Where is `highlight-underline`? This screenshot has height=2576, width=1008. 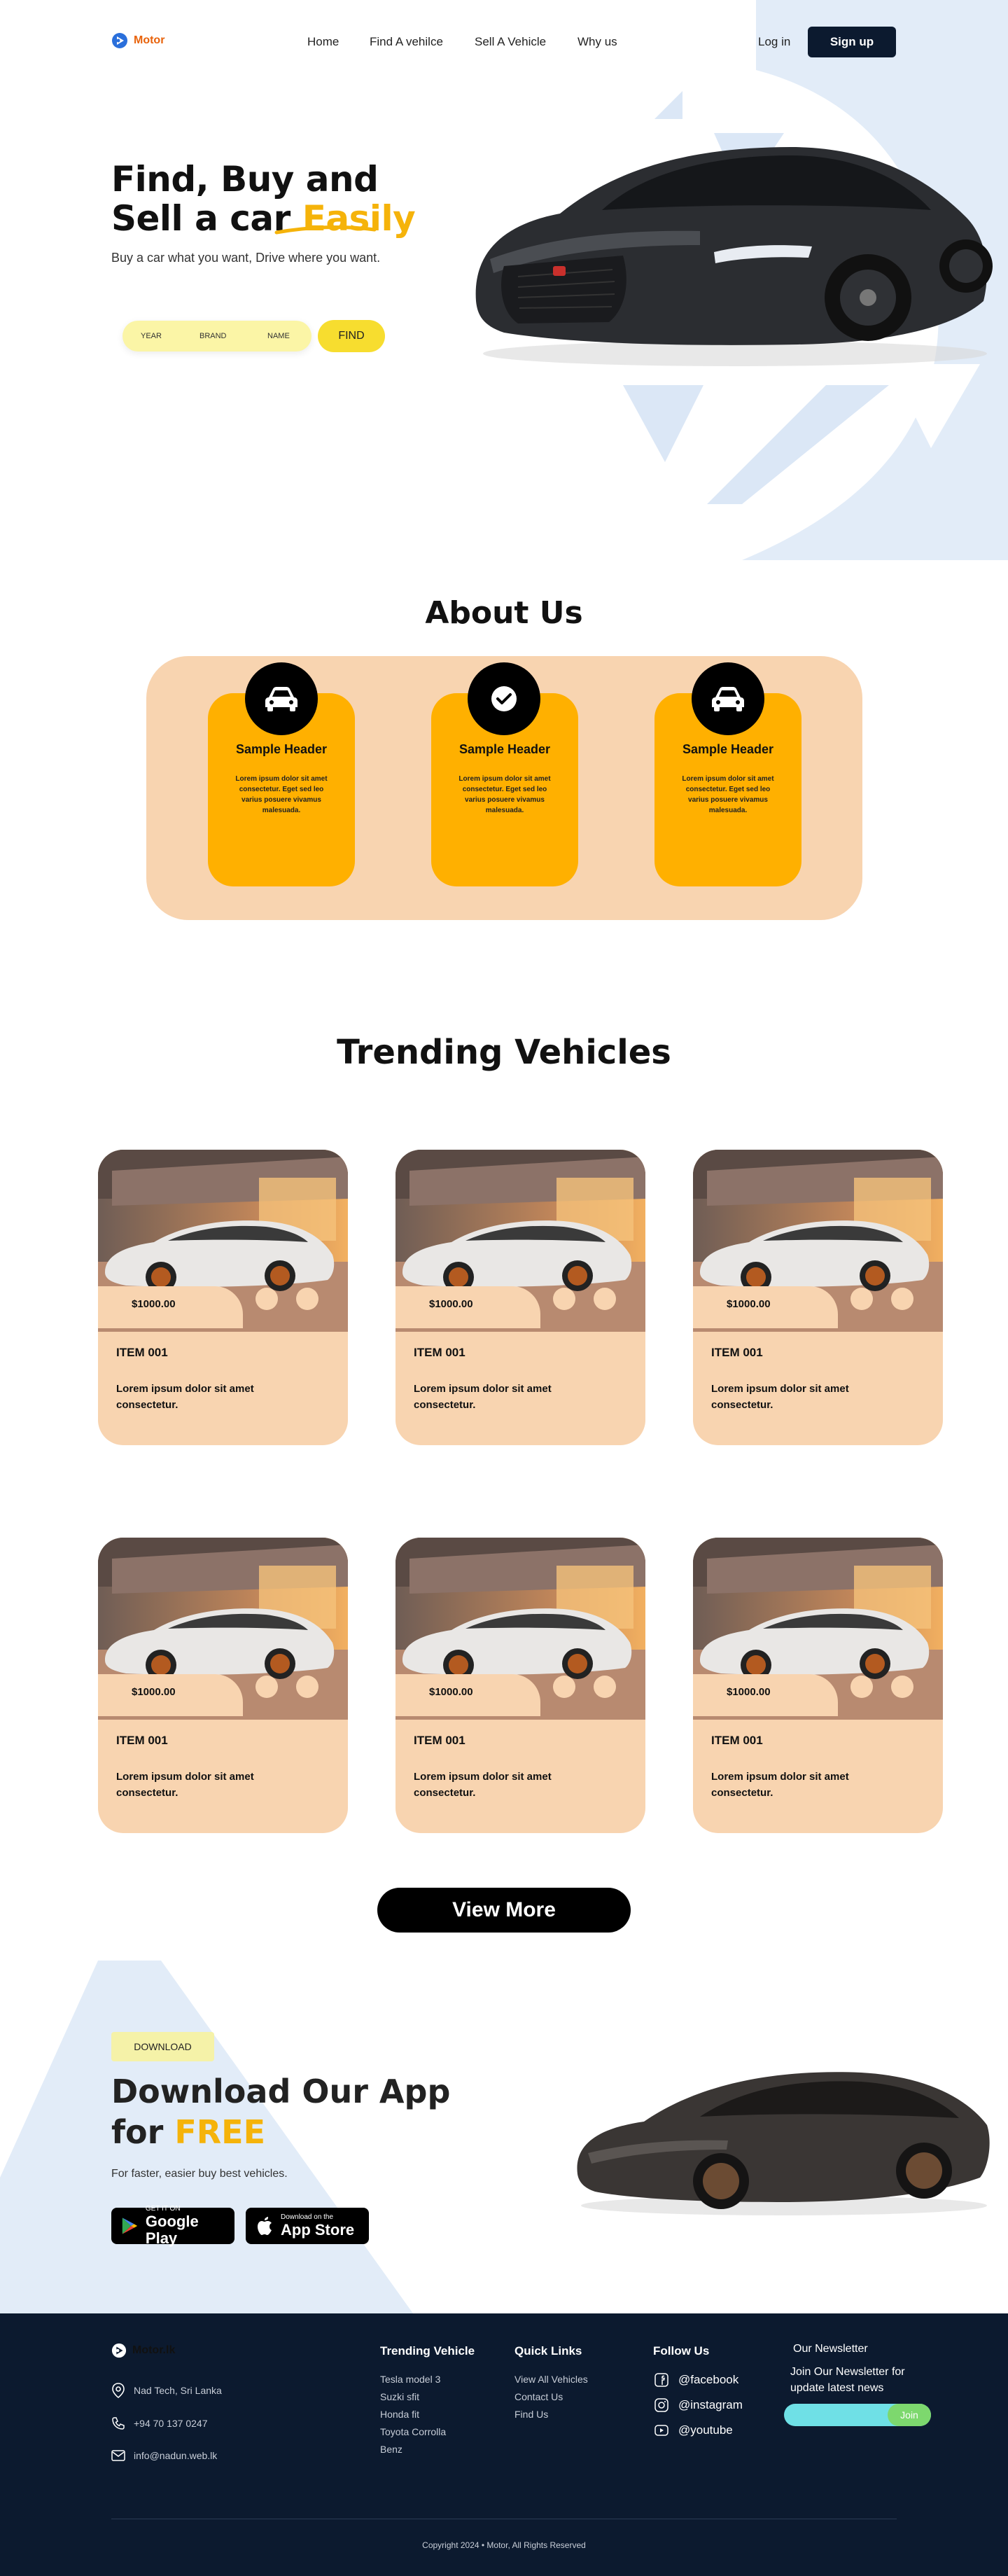 highlight-underline is located at coordinates (325, 230).